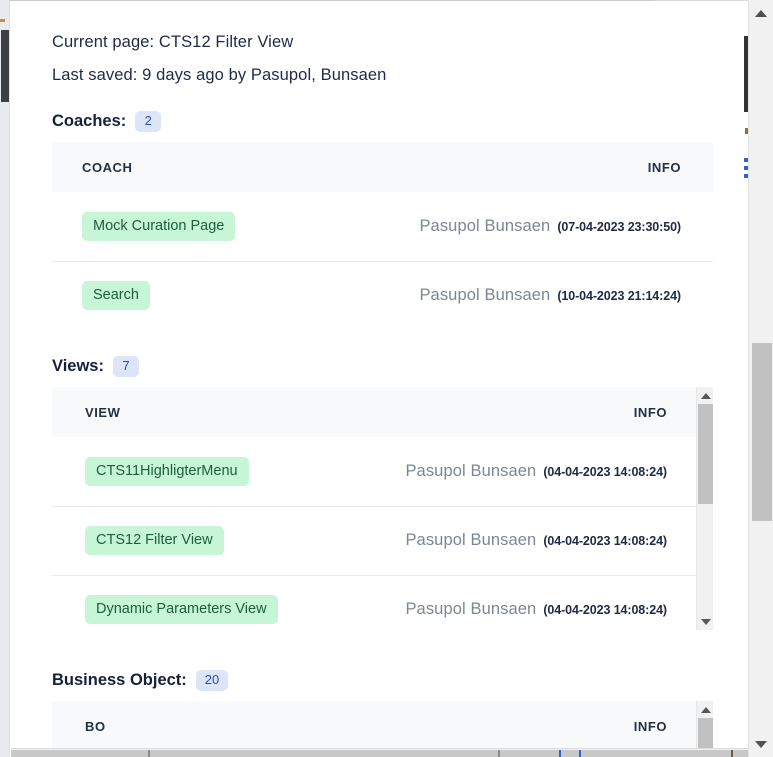  I want to click on column-header-view: VIEW, so click(217, 412).